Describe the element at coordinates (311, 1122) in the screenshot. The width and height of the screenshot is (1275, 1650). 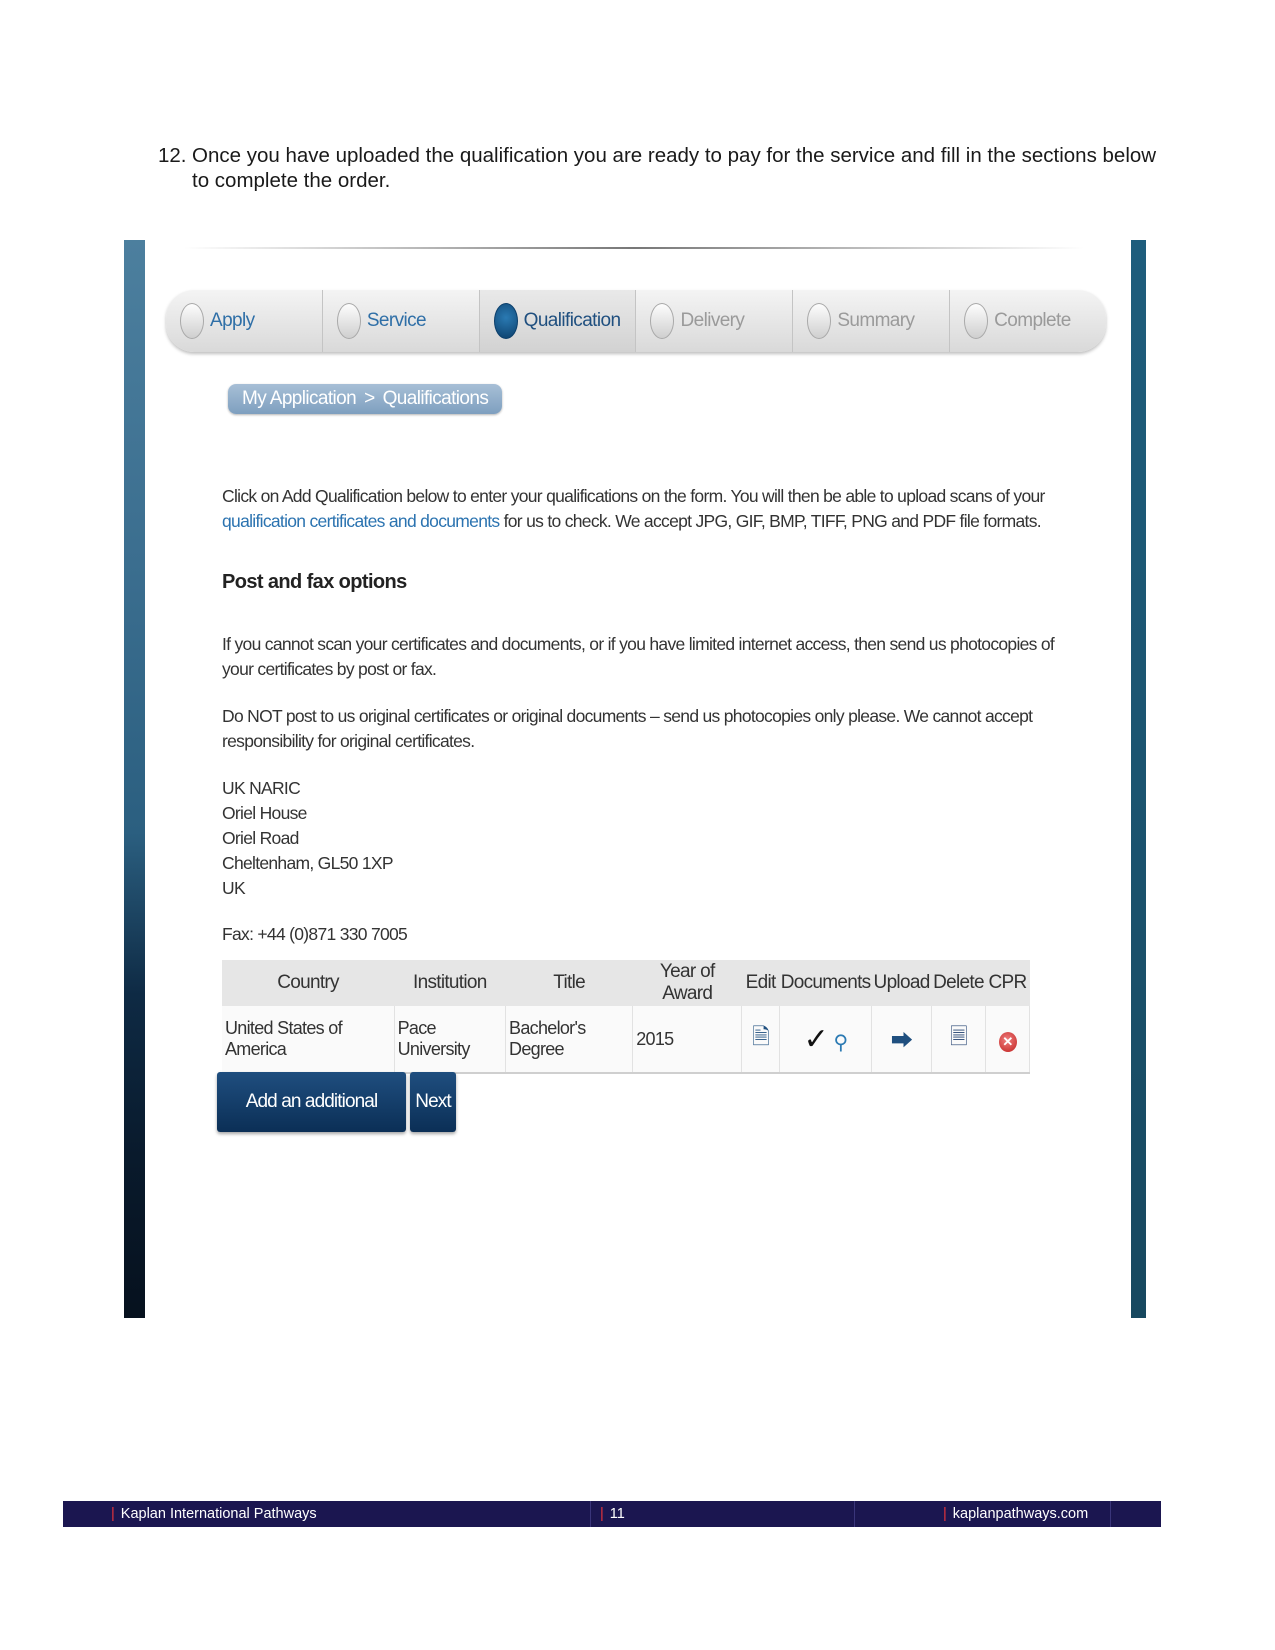
I see `add-qualification-button: Add an additional qualification` at that location.